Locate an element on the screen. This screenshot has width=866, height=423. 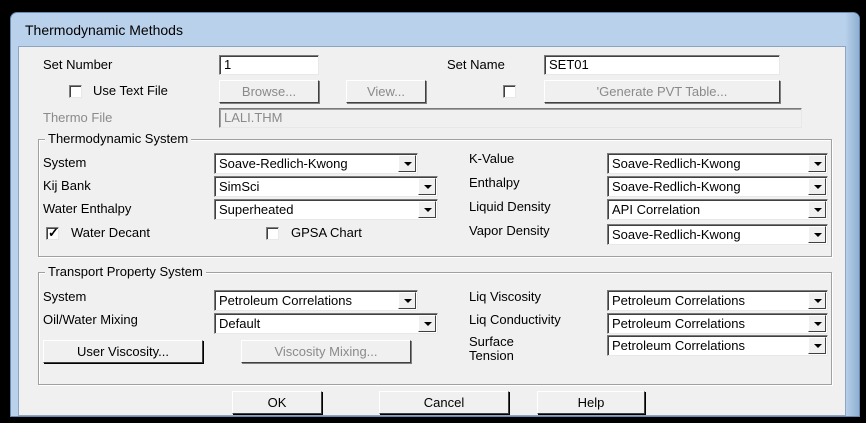
surface-tension-select: Petroleum Correlations is located at coordinates (717, 345).